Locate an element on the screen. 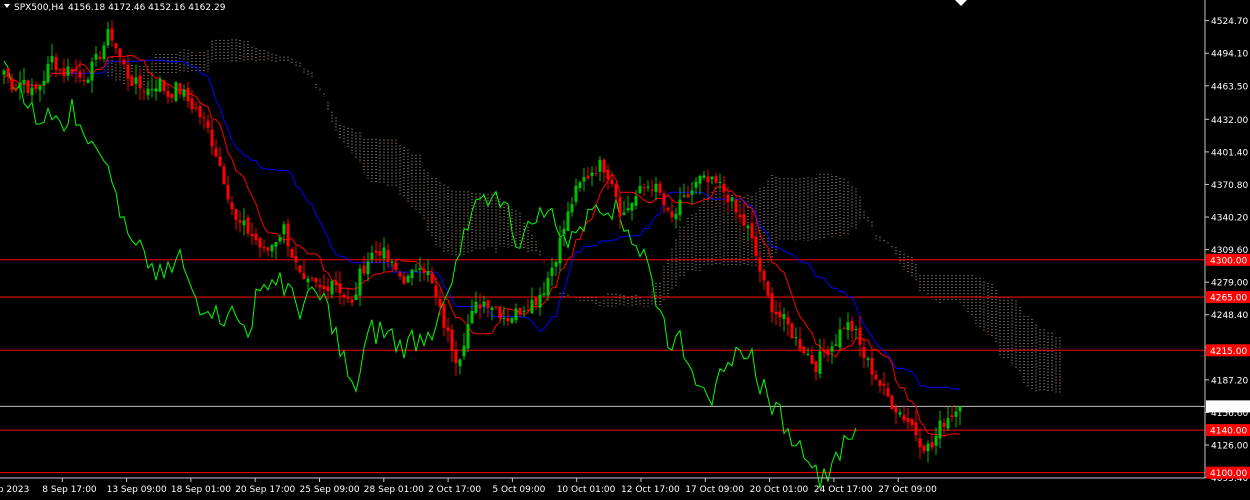 Image resolution: width=1250 pixels, height=500 pixels. y-tick-label: 4494.10 is located at coordinates (1229, 55).